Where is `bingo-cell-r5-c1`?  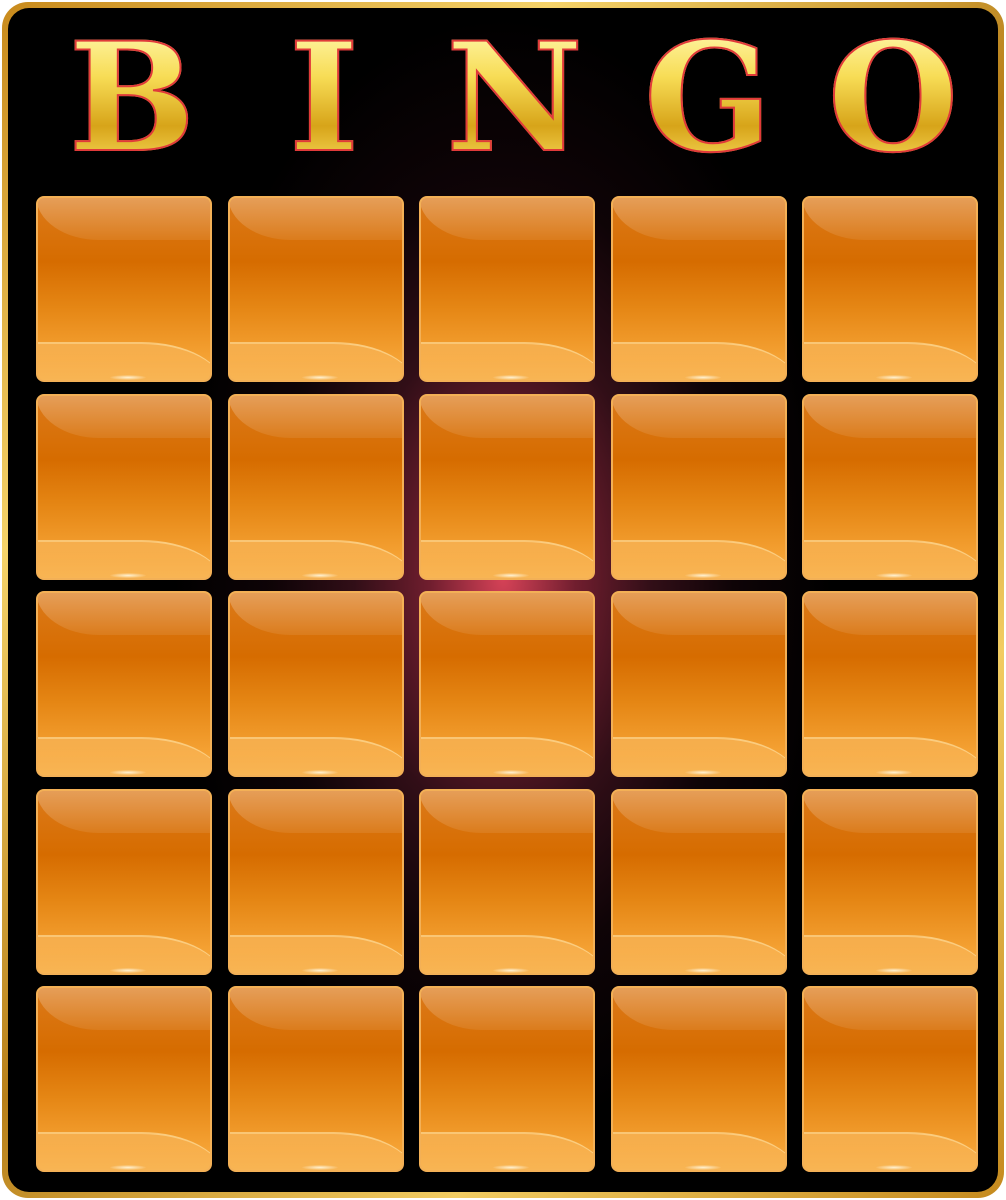 bingo-cell-r5-c1 is located at coordinates (124, 1079).